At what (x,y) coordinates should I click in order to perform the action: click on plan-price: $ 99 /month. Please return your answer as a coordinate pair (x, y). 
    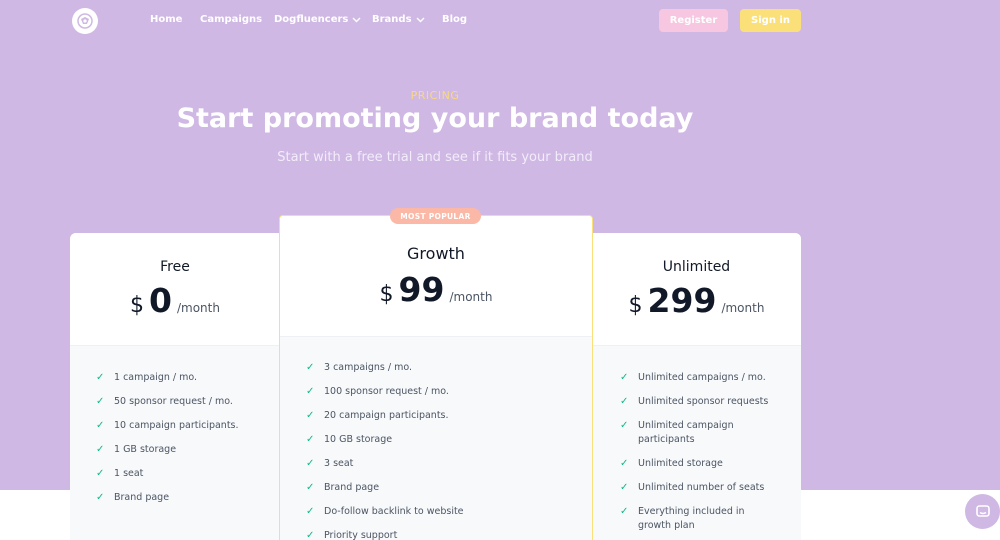
    Looking at the image, I should click on (436, 289).